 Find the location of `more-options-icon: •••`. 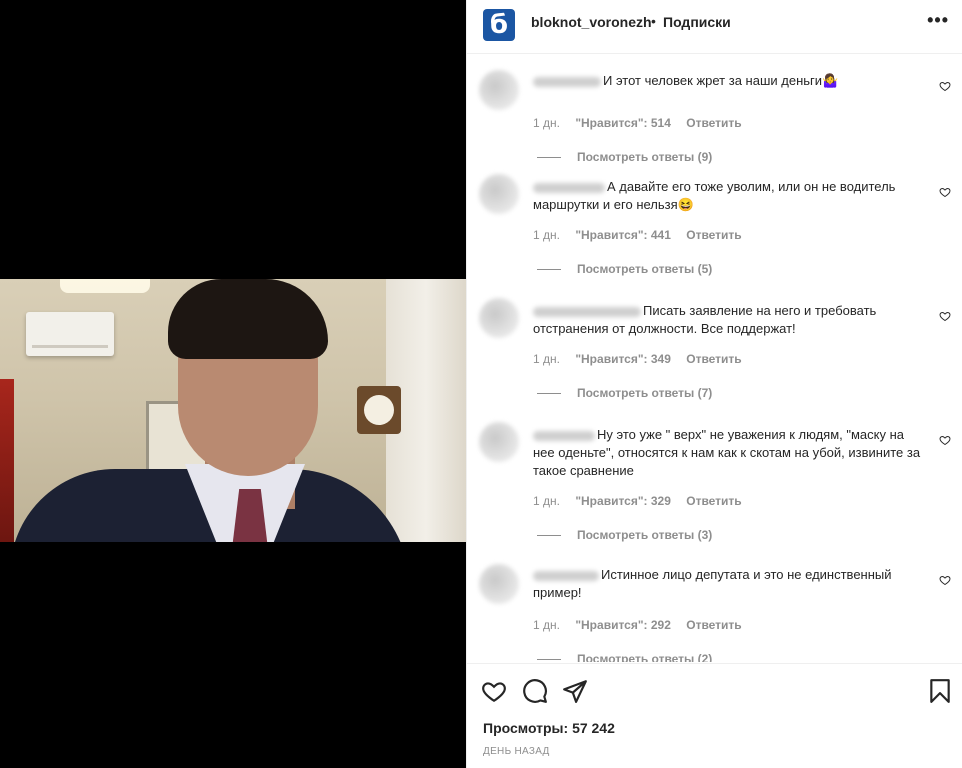

more-options-icon: ••• is located at coordinates (938, 20).